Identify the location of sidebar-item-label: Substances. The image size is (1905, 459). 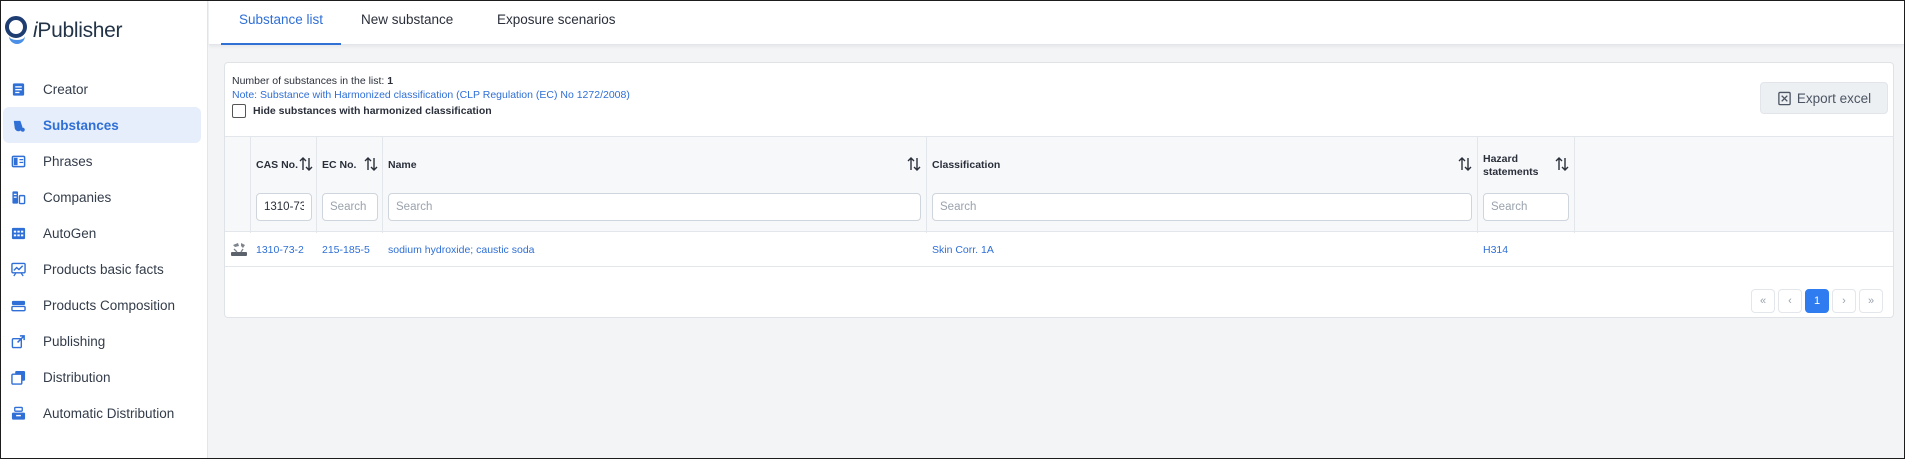
(81, 125).